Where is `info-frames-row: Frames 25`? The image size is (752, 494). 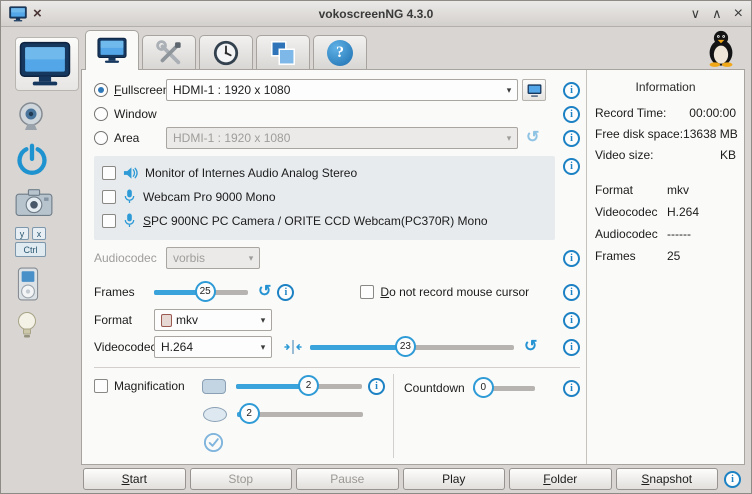
info-frames-row: Frames 25 is located at coordinates (665, 256).